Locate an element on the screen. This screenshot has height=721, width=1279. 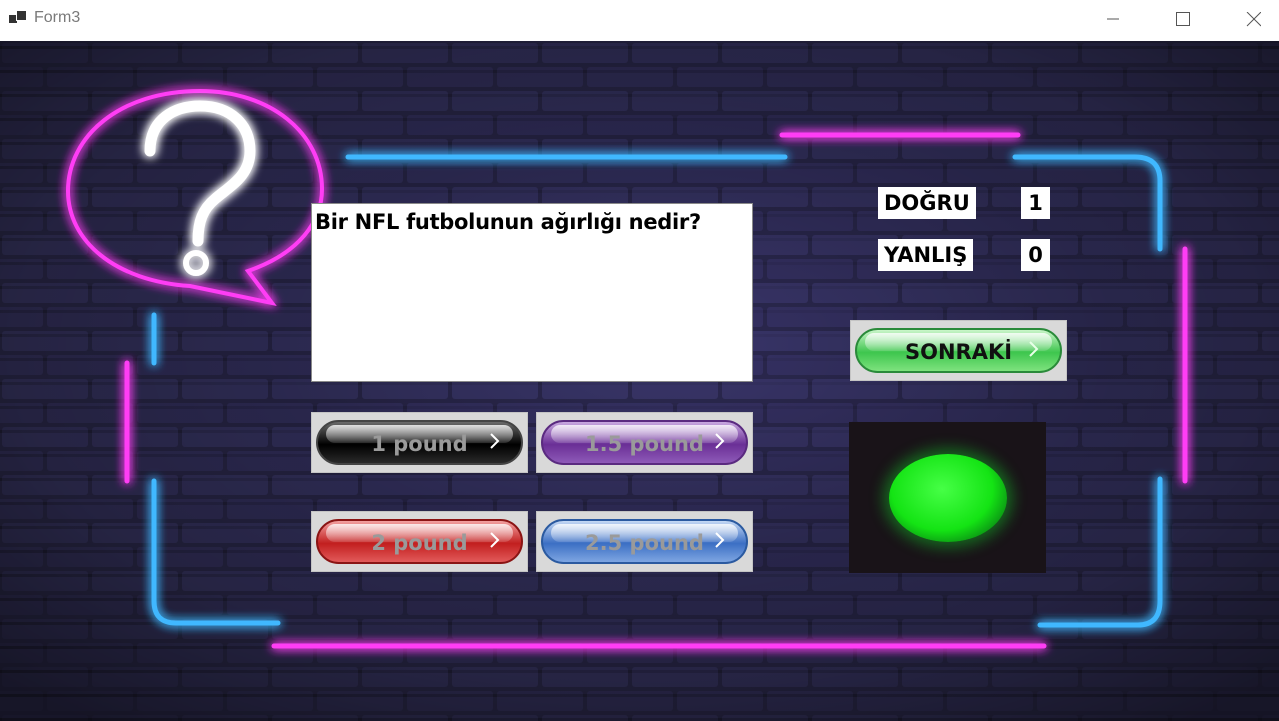
answer-button-1: 1 pound is located at coordinates (419, 442).